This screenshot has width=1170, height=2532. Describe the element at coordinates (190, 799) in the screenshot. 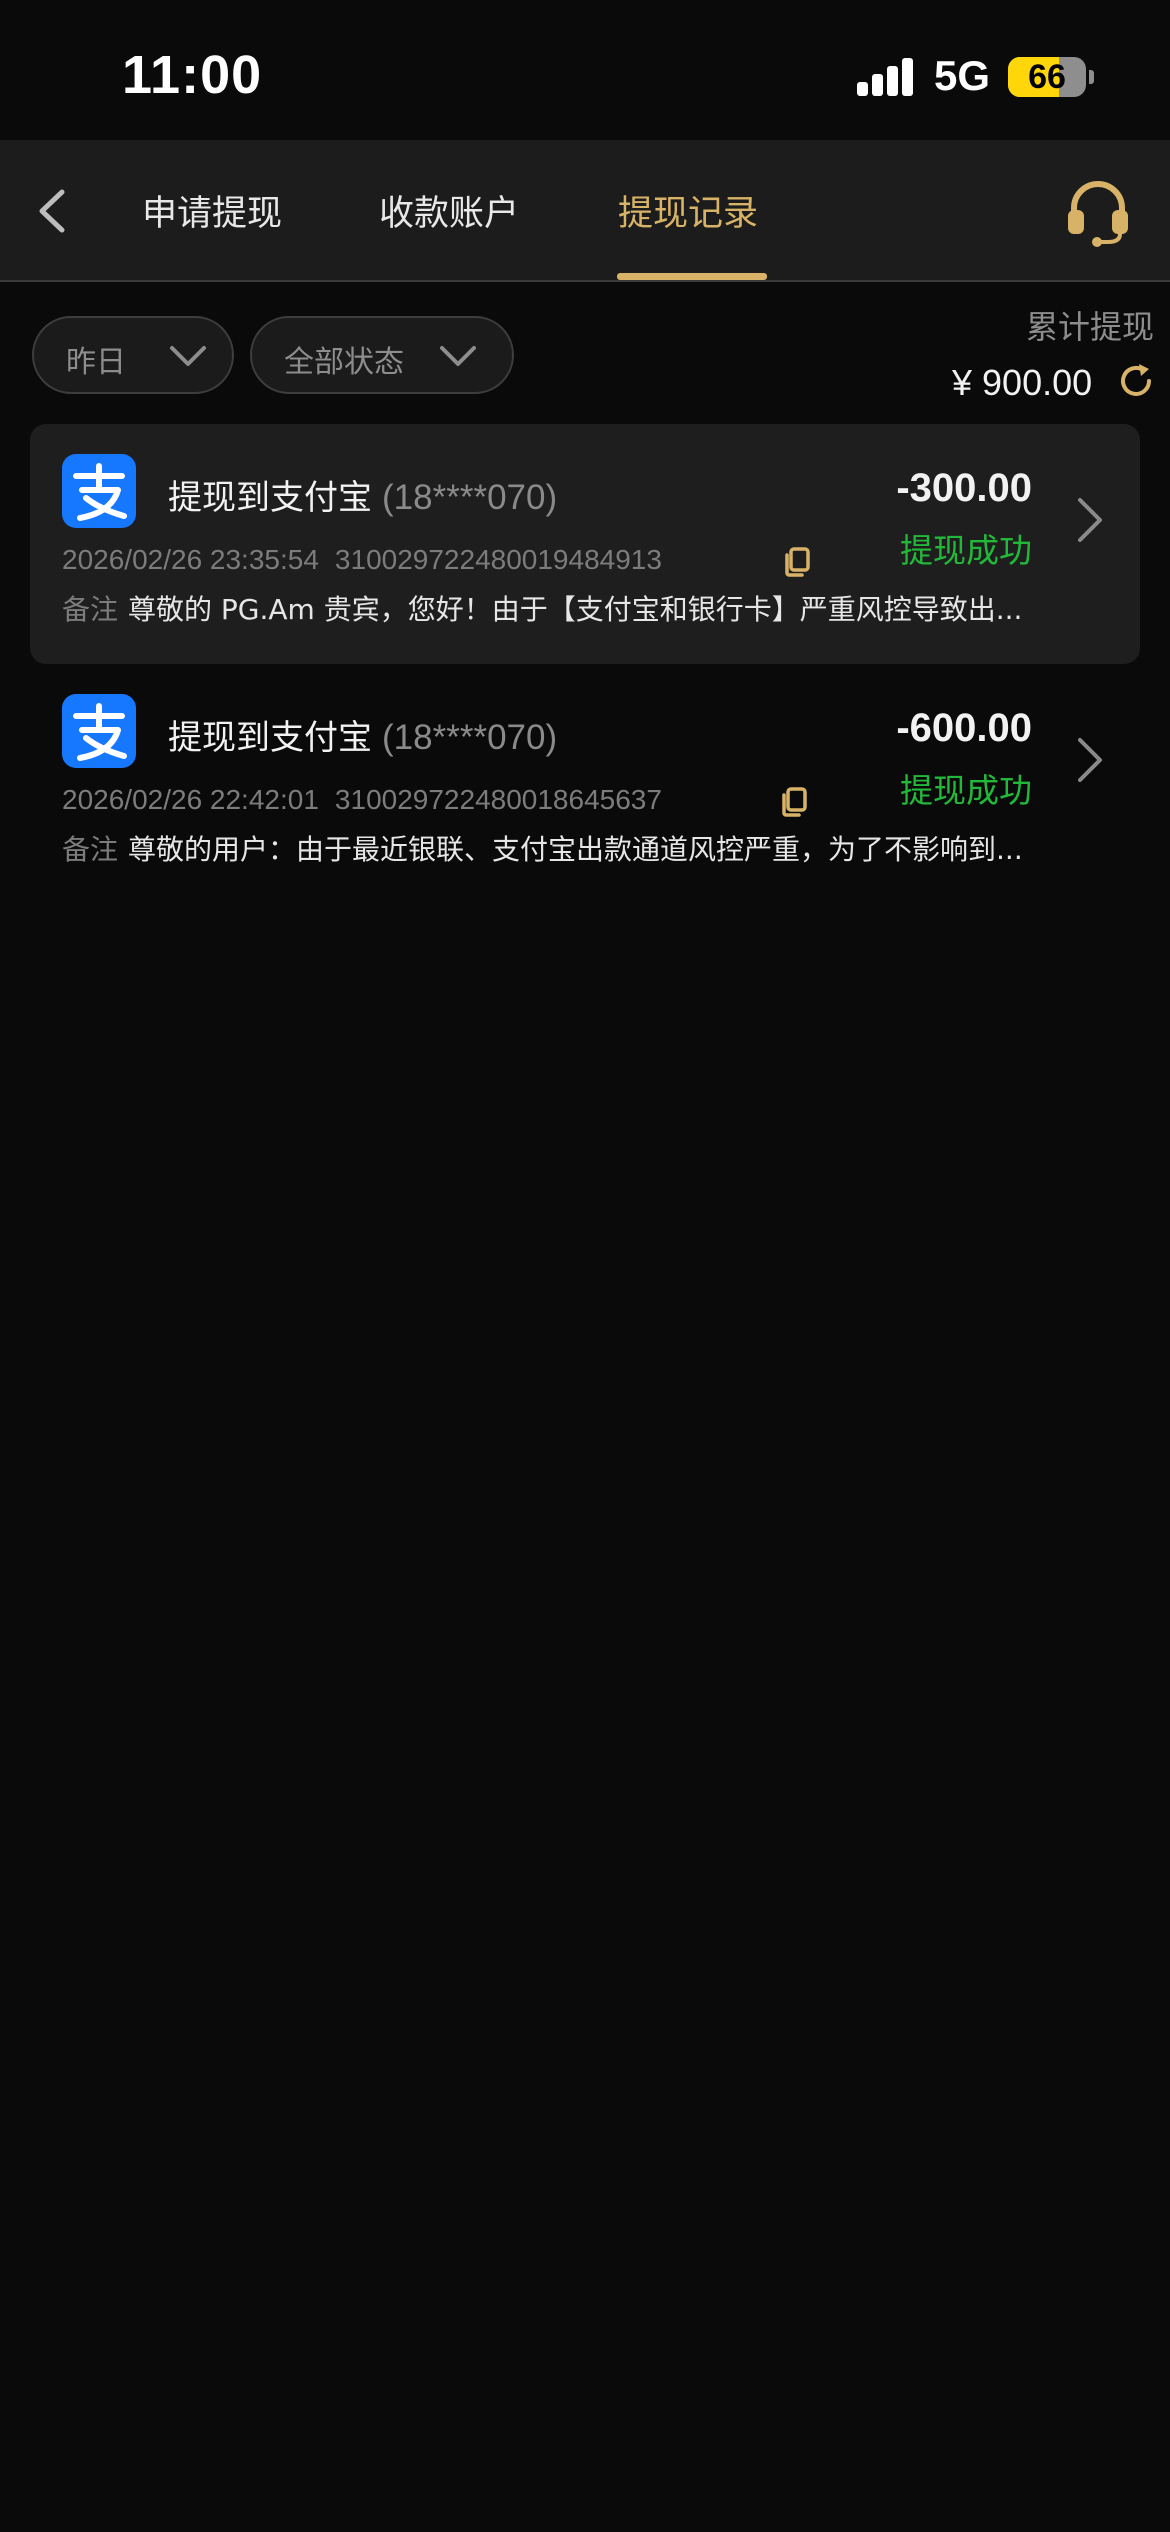

I see `record-datetime: 2026/02/26 22:42:01` at that location.